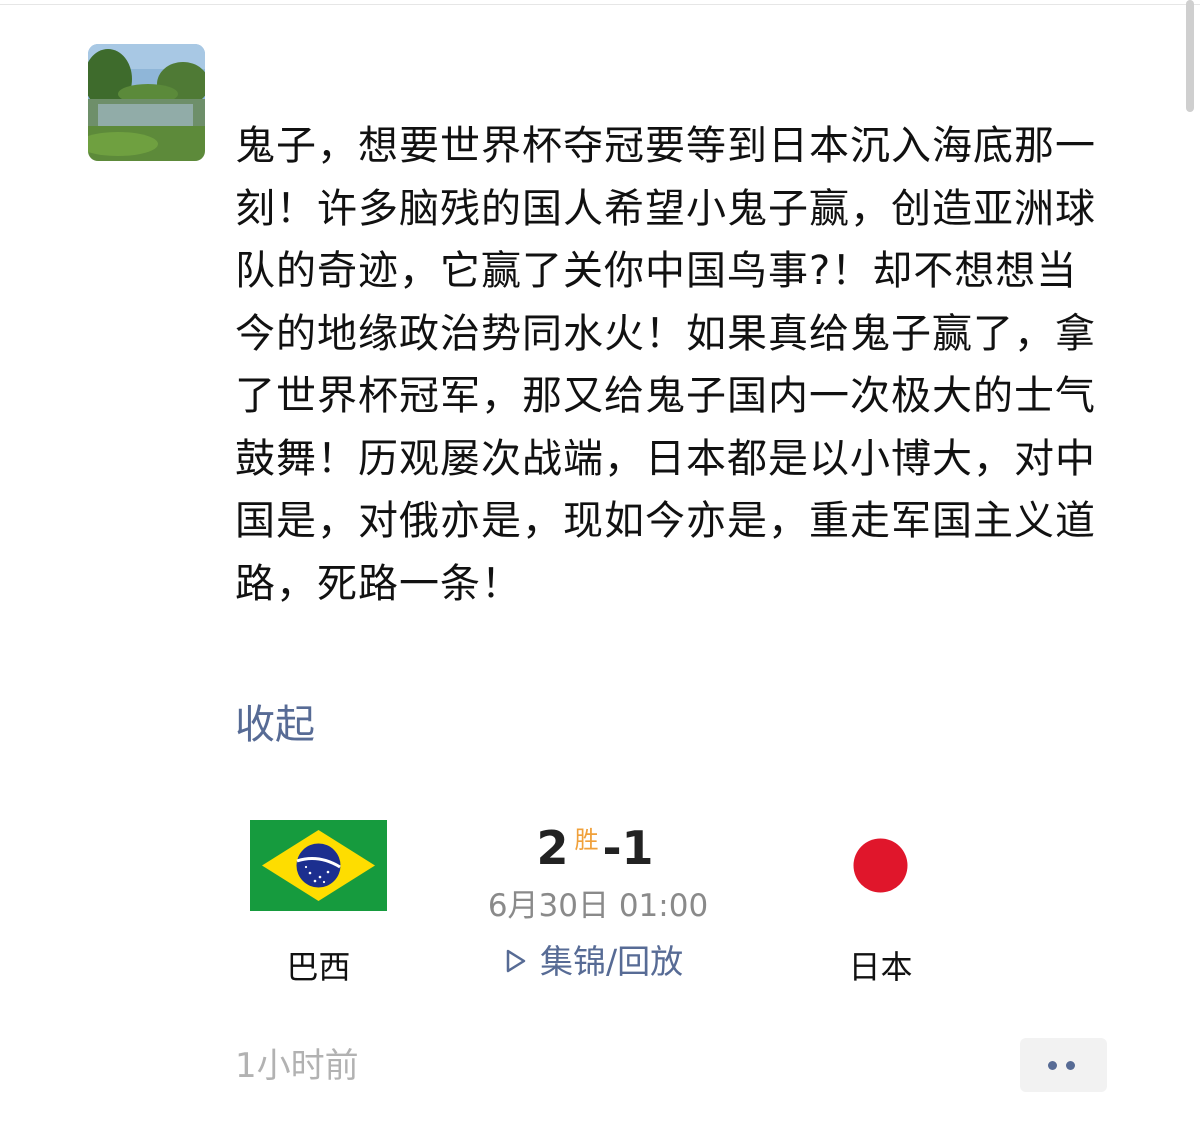 The width and height of the screenshot is (1200, 1137). What do you see at coordinates (552, 848) in the screenshot?
I see `home-score: 2` at bounding box center [552, 848].